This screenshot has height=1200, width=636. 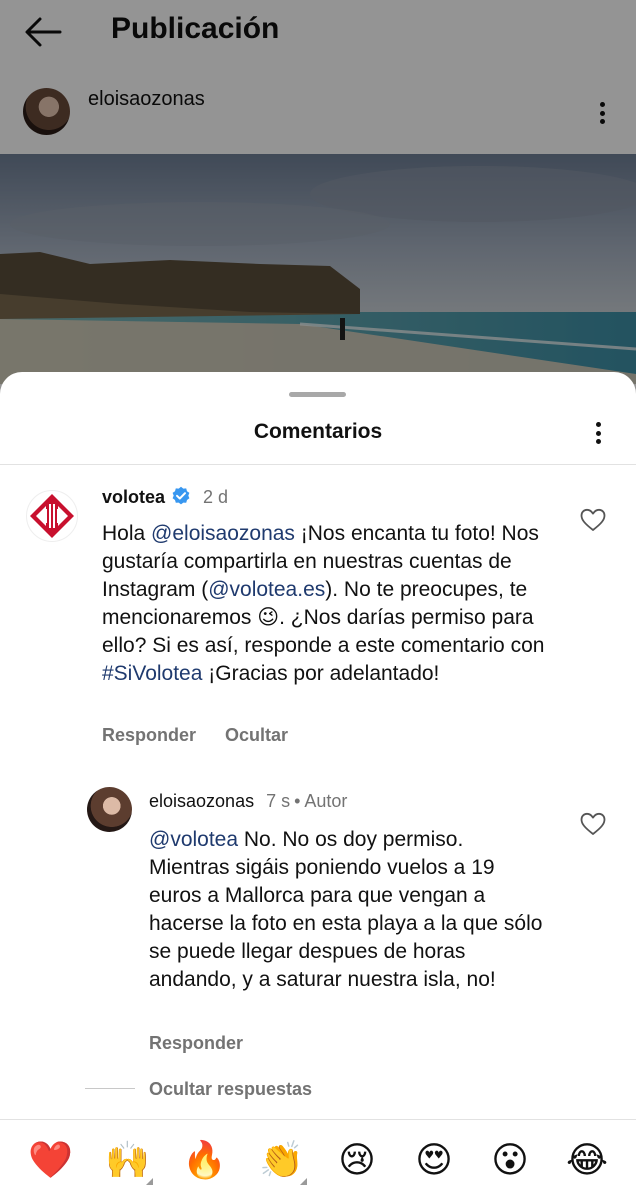 What do you see at coordinates (129, 1162) in the screenshot?
I see `raising-hands-emoji: 🙌` at bounding box center [129, 1162].